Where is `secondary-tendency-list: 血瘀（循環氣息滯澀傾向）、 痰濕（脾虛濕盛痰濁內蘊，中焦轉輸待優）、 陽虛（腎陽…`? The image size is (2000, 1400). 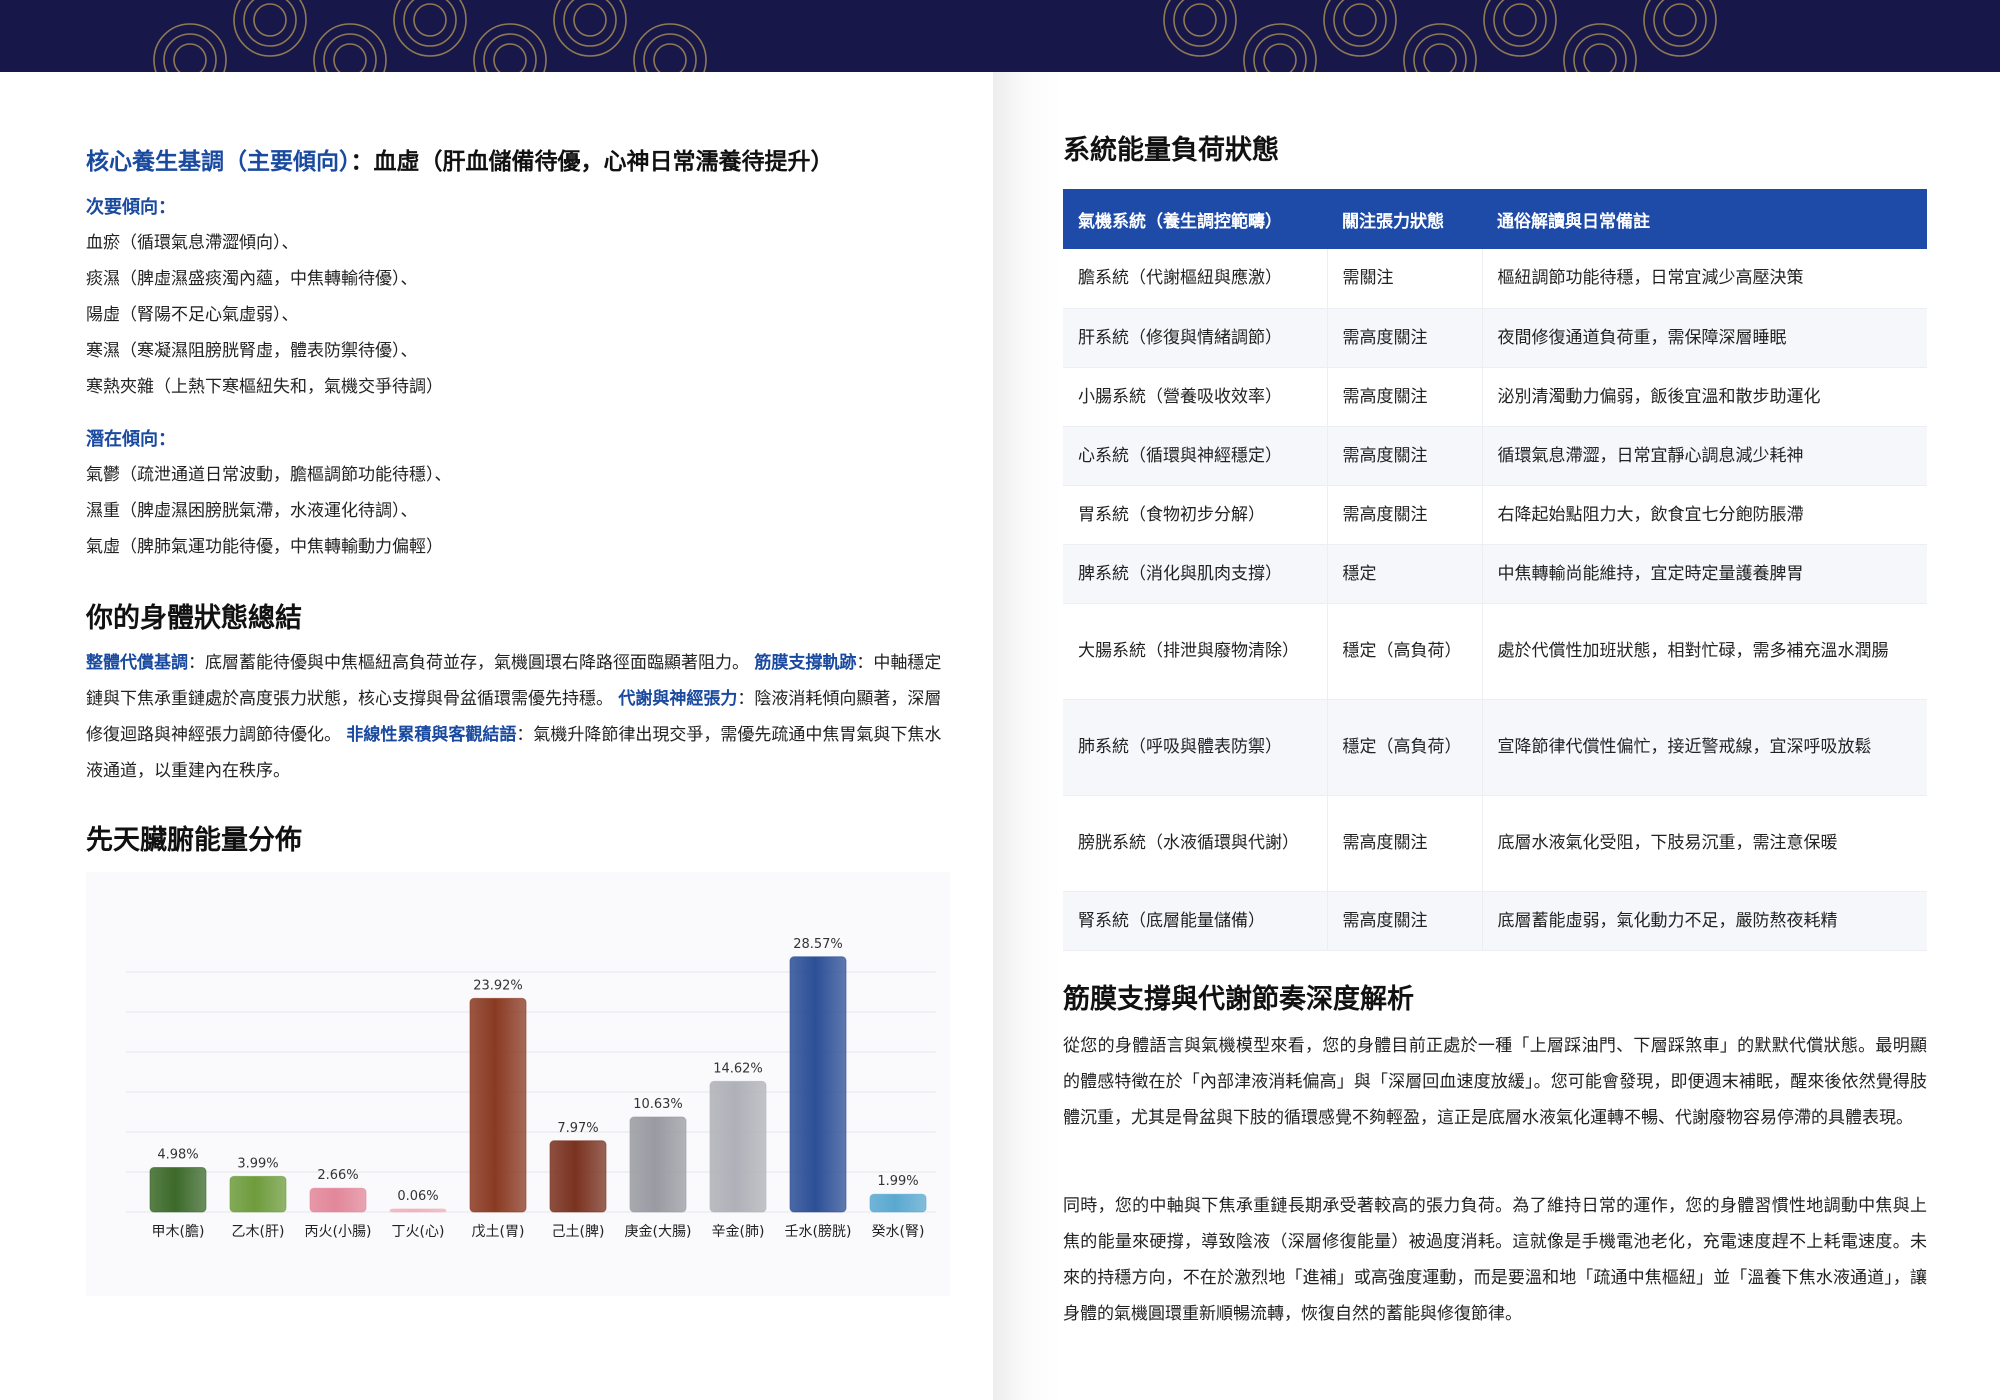
secondary-tendency-list: 血瘀（循環氣息滯澀傾向）、 痰濕（脾虛濕盛痰濁內蘊，中焦轉輸待優）、 陽虛（腎陽… is located at coordinates (264, 315).